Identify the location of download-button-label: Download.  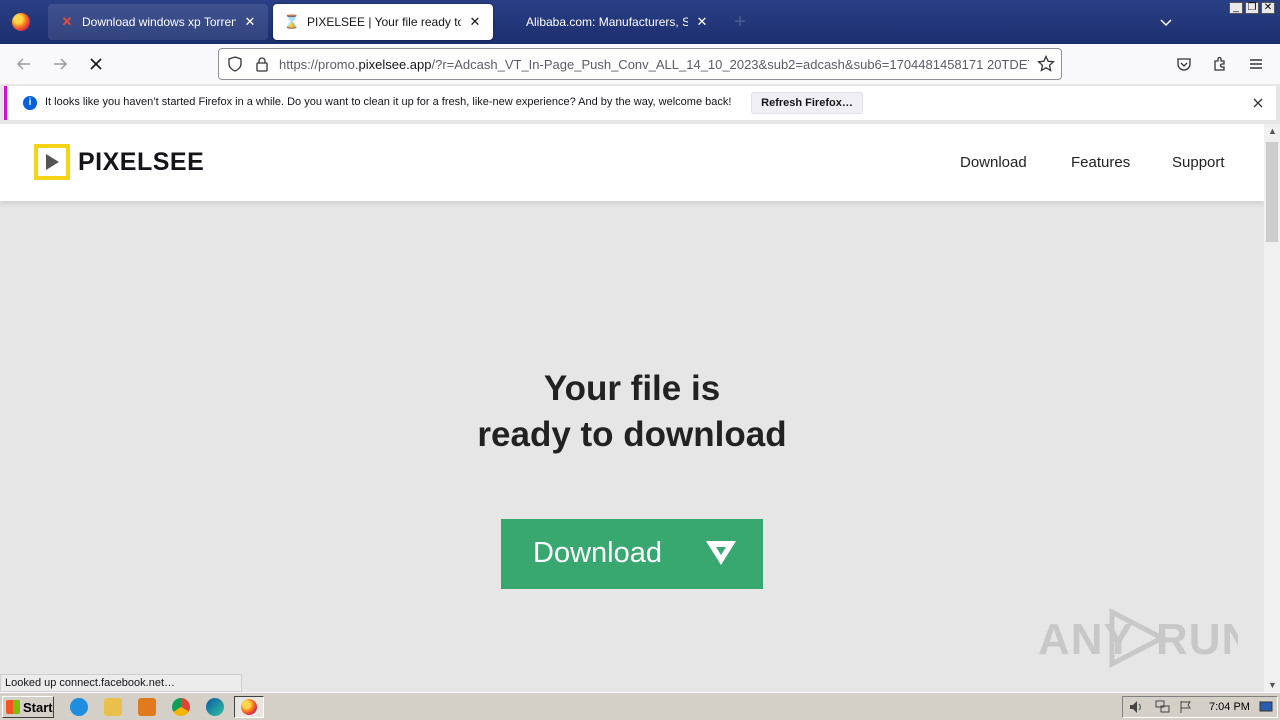
(597, 553).